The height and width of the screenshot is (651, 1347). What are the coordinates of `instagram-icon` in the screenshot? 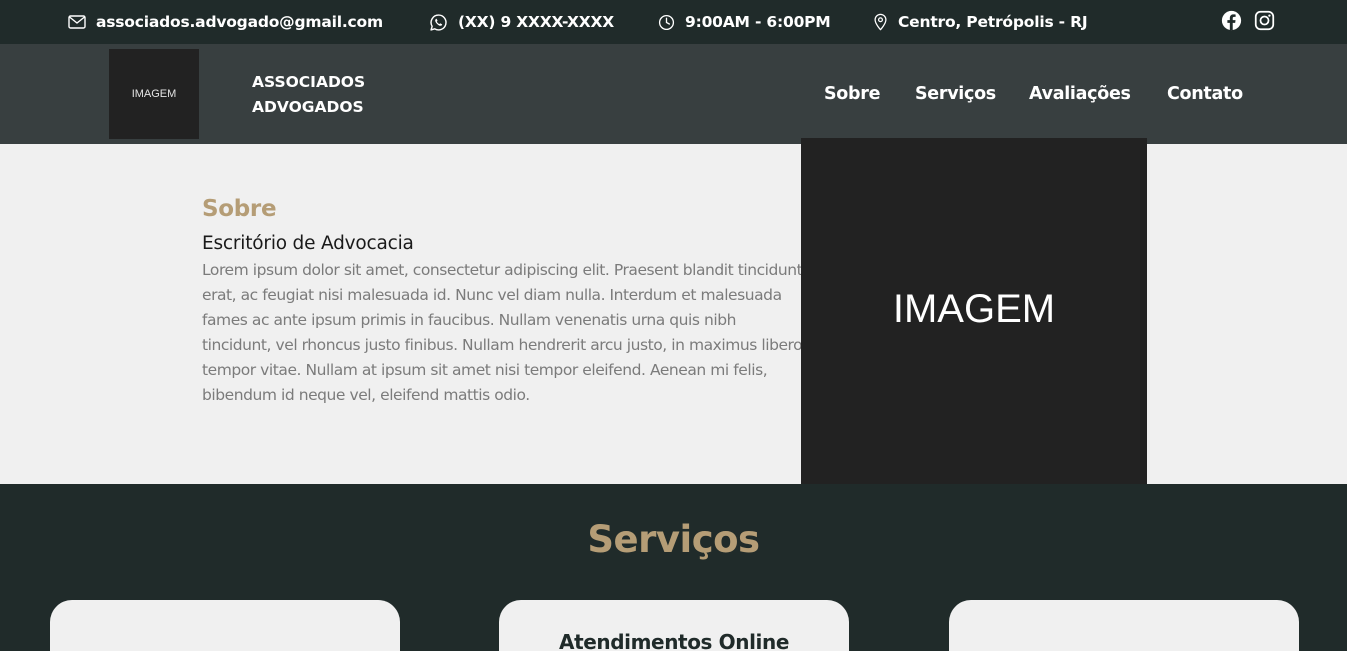 It's located at (1264, 20).